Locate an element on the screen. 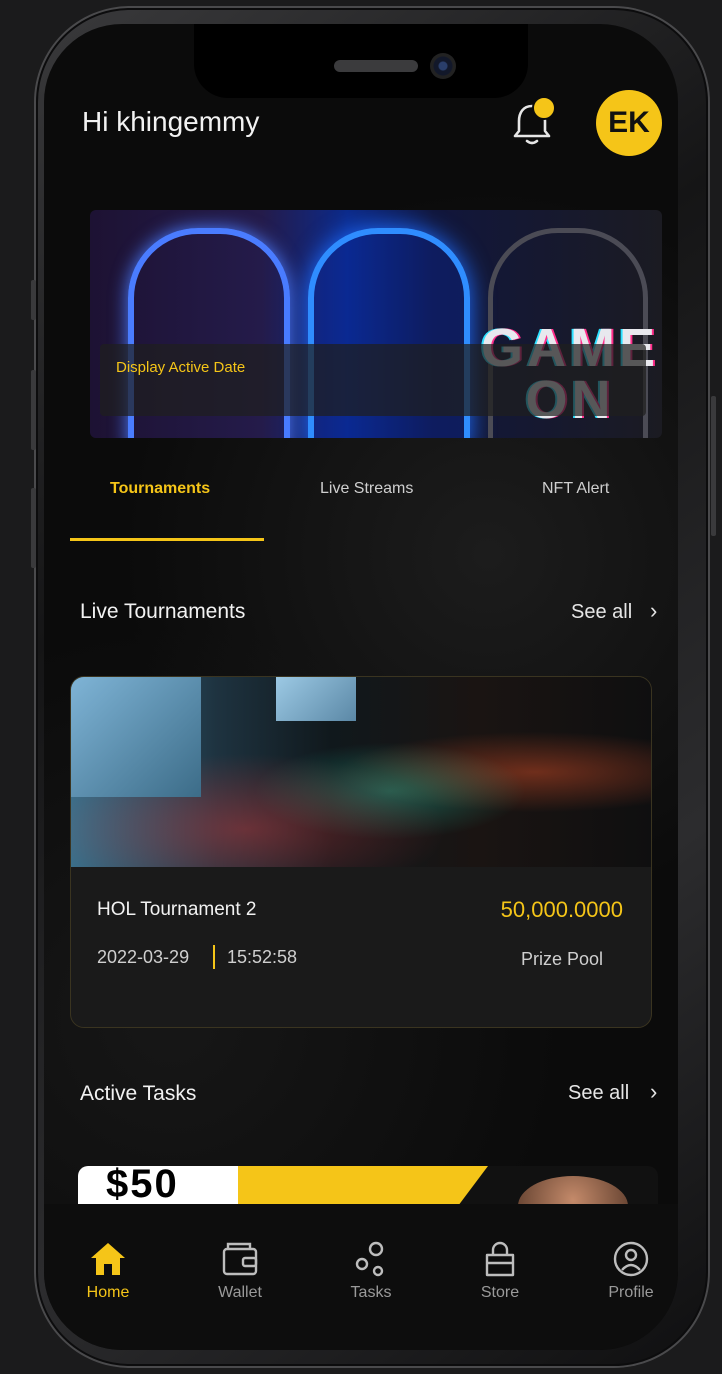 The height and width of the screenshot is (1374, 722). nav-label: Tasks is located at coordinates (371, 1292).